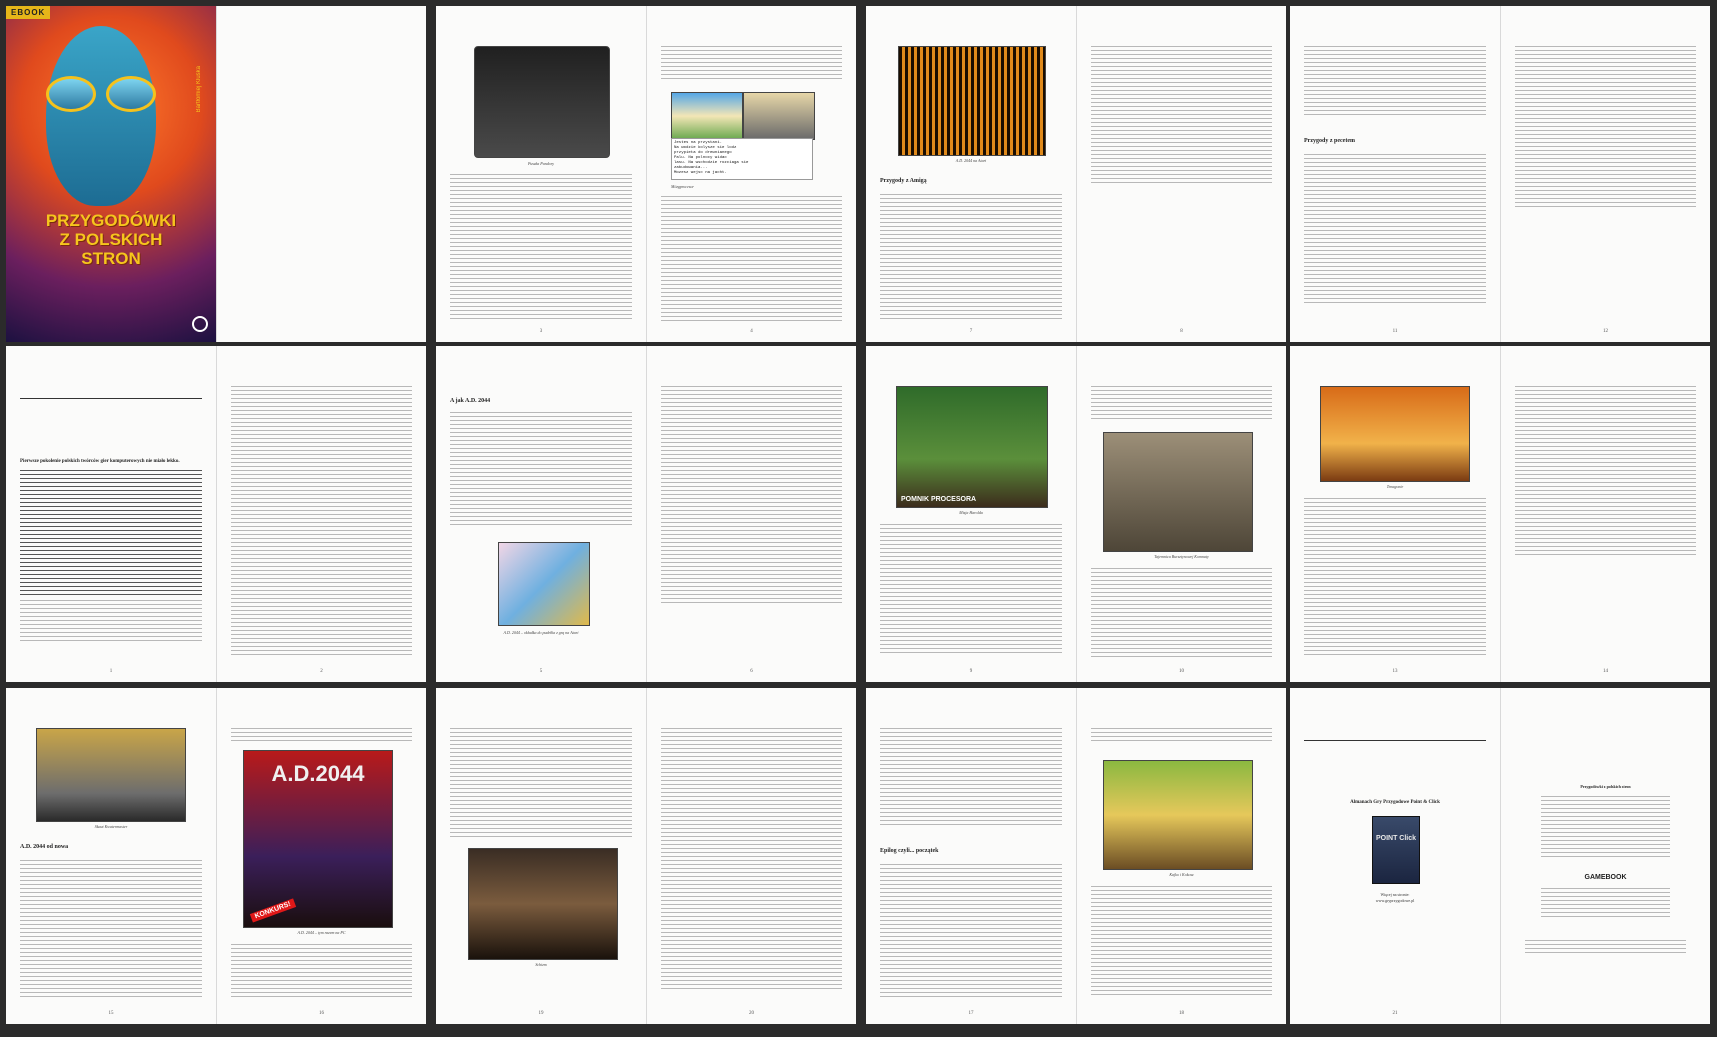 This screenshot has width=1717, height=1037. What do you see at coordinates (1181, 856) in the screenshot?
I see `page-18: Kajko i Kokosz 18` at bounding box center [1181, 856].